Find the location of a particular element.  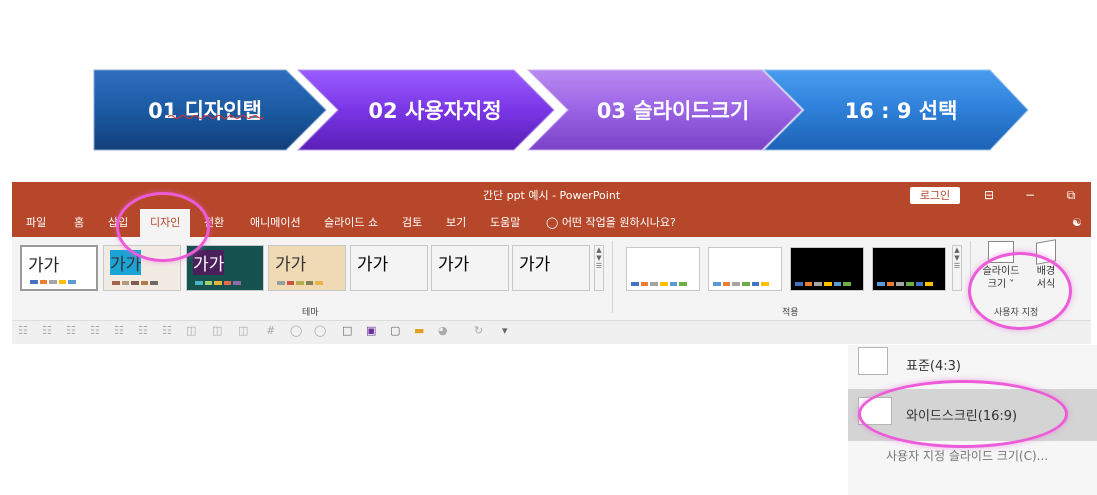

spellcheck-underline is located at coordinates (216, 117).